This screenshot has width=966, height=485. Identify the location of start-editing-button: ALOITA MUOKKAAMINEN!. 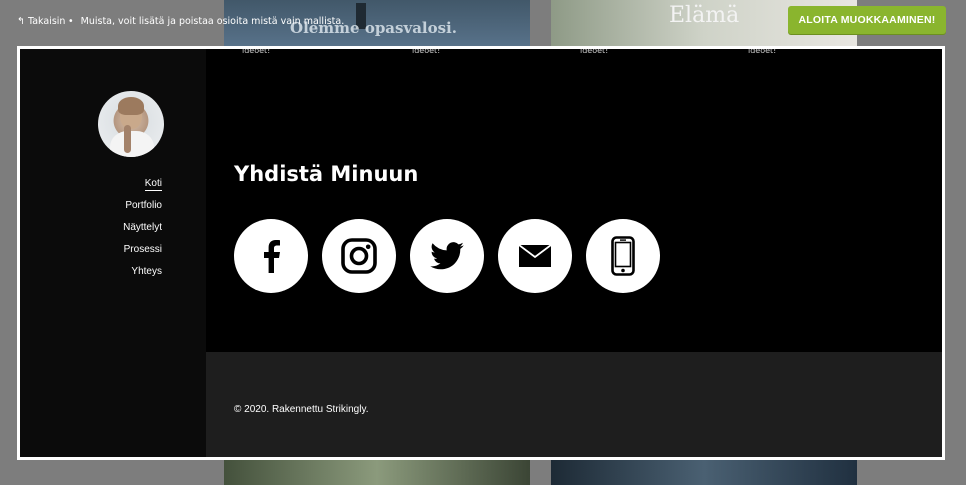
(867, 20).